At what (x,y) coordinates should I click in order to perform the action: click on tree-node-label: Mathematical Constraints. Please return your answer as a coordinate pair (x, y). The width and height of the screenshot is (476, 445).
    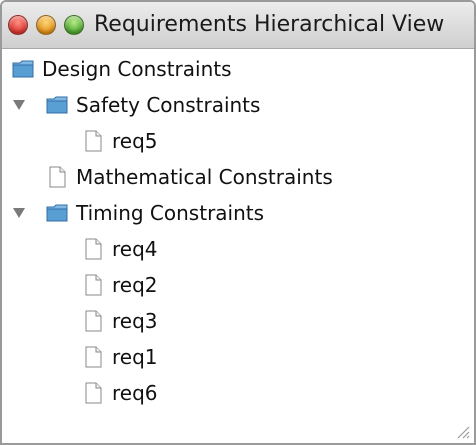
    Looking at the image, I should click on (204, 177).